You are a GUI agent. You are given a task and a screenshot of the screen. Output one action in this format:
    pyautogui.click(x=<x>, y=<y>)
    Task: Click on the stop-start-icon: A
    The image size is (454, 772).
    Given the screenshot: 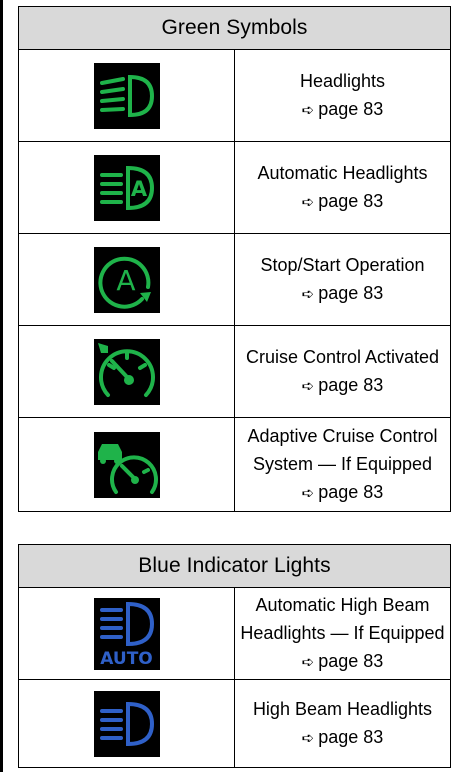 What is the action you would take?
    pyautogui.click(x=126, y=279)
    